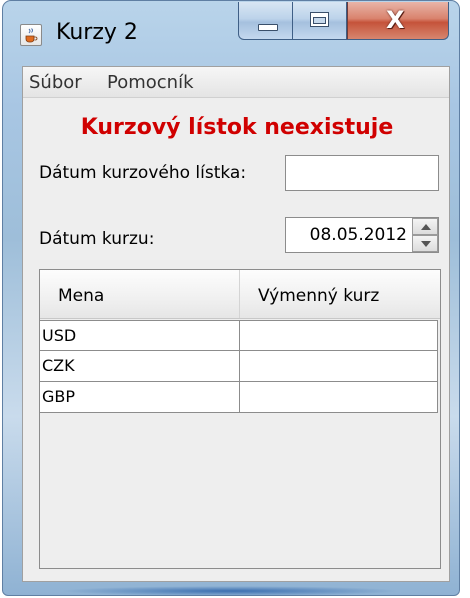 The height and width of the screenshot is (598, 470). Describe the element at coordinates (265, 21) in the screenshot. I see `minimize-button` at that location.